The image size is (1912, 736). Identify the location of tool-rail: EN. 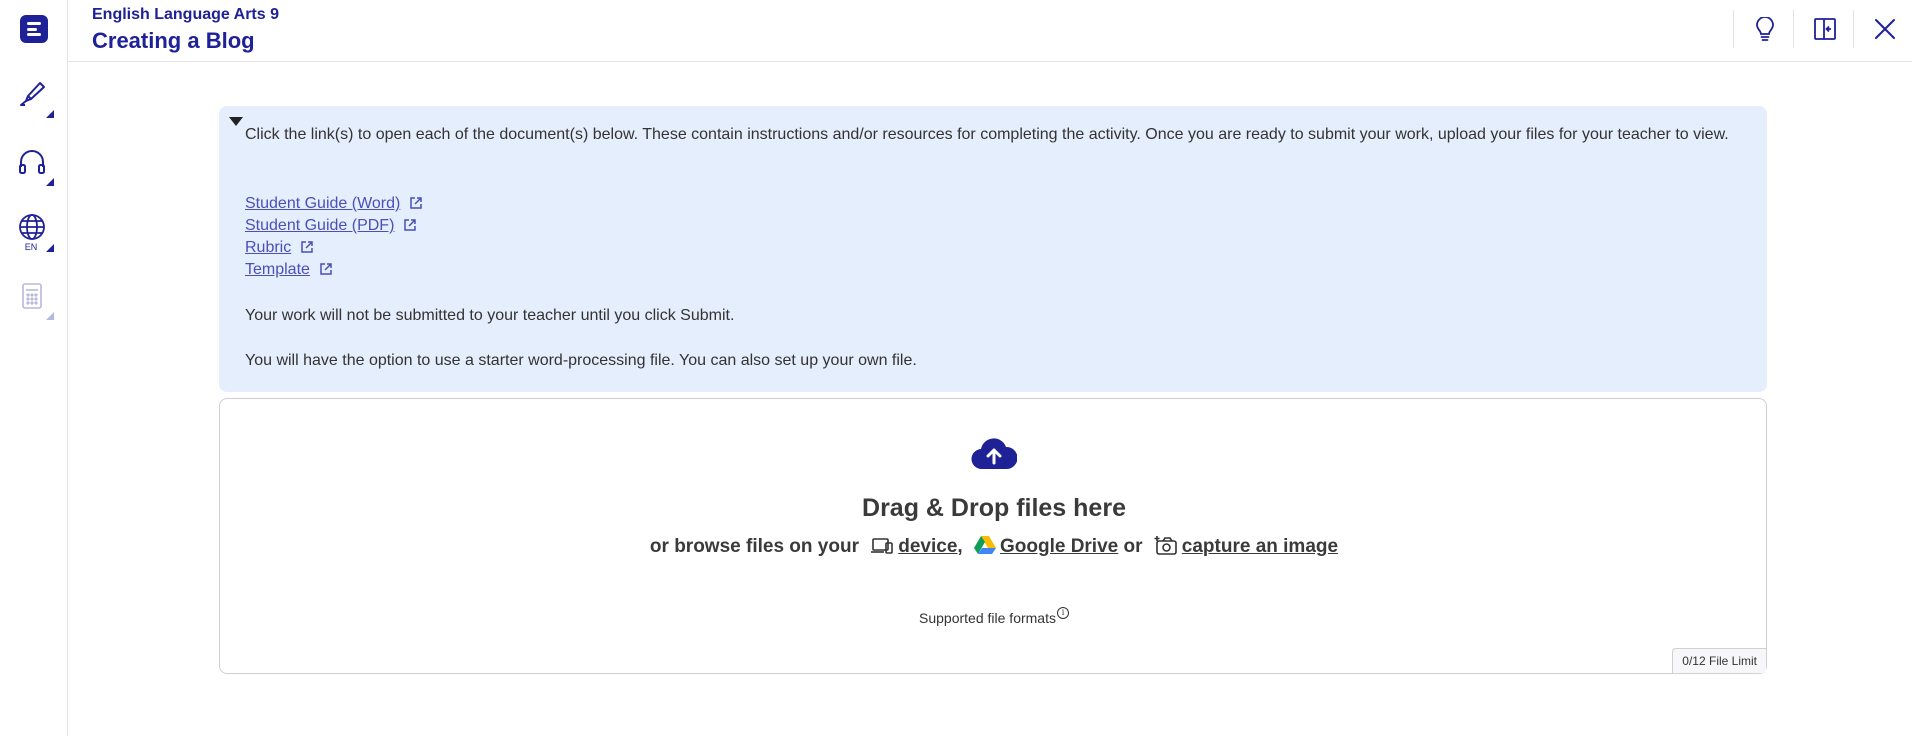
(34, 368).